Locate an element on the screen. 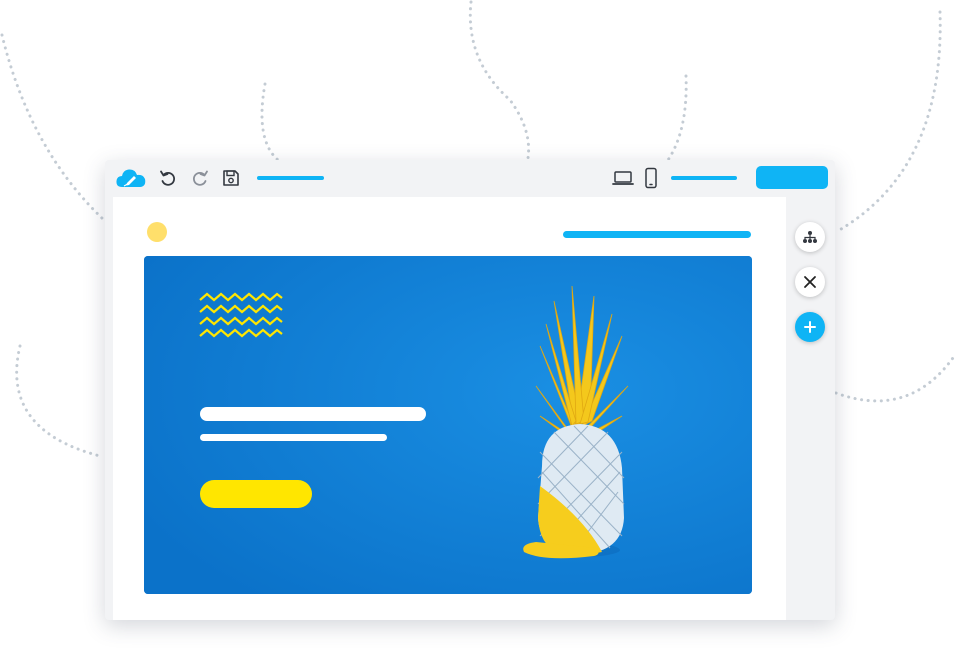  hero-cta-button is located at coordinates (256, 494).